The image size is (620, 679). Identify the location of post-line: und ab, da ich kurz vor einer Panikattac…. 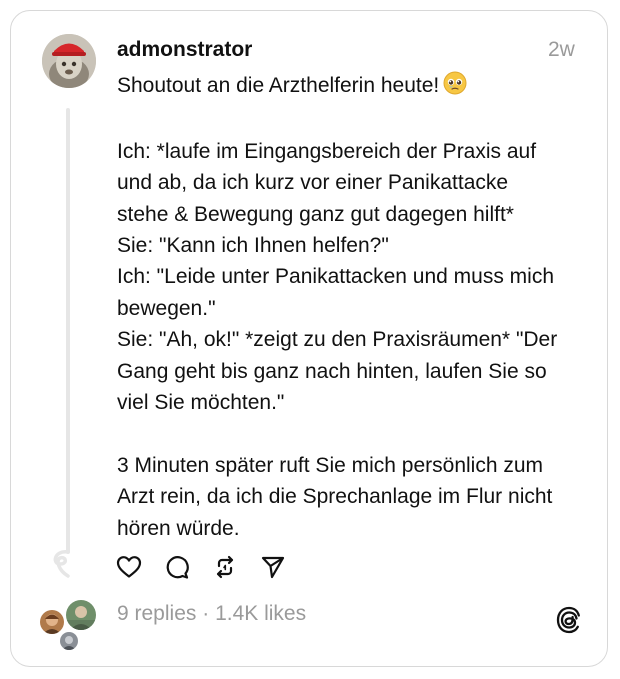
(313, 183).